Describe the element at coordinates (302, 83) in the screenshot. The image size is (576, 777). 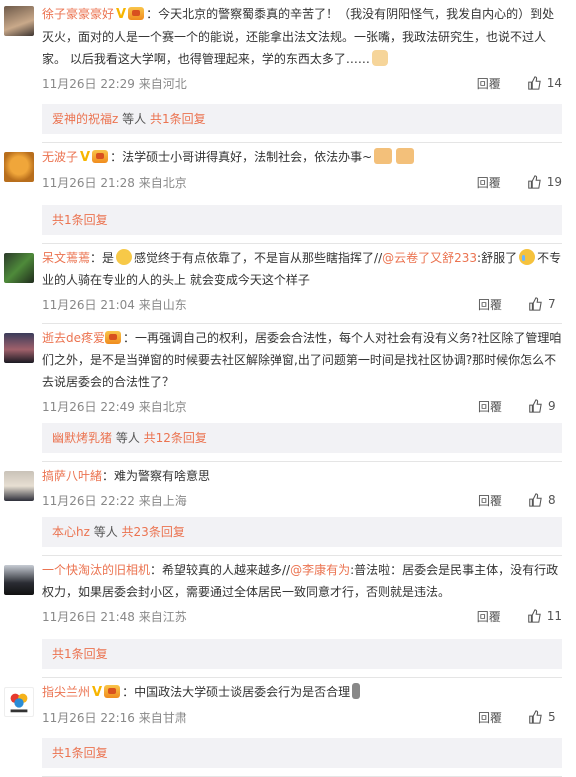
I see `comment-meta: 11月26日 22:29 来自河北 回覆 14` at that location.